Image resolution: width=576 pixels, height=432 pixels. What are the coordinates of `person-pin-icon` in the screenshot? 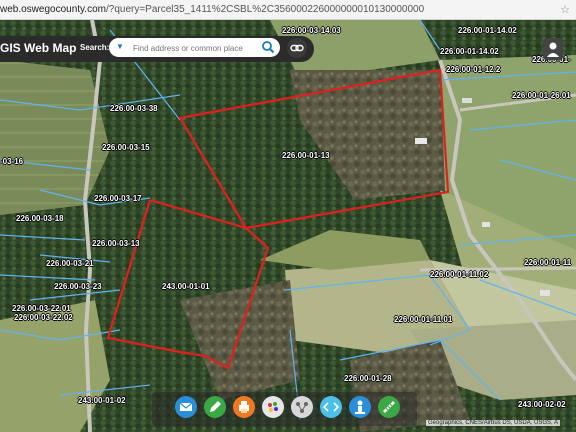 It's located at (360, 407).